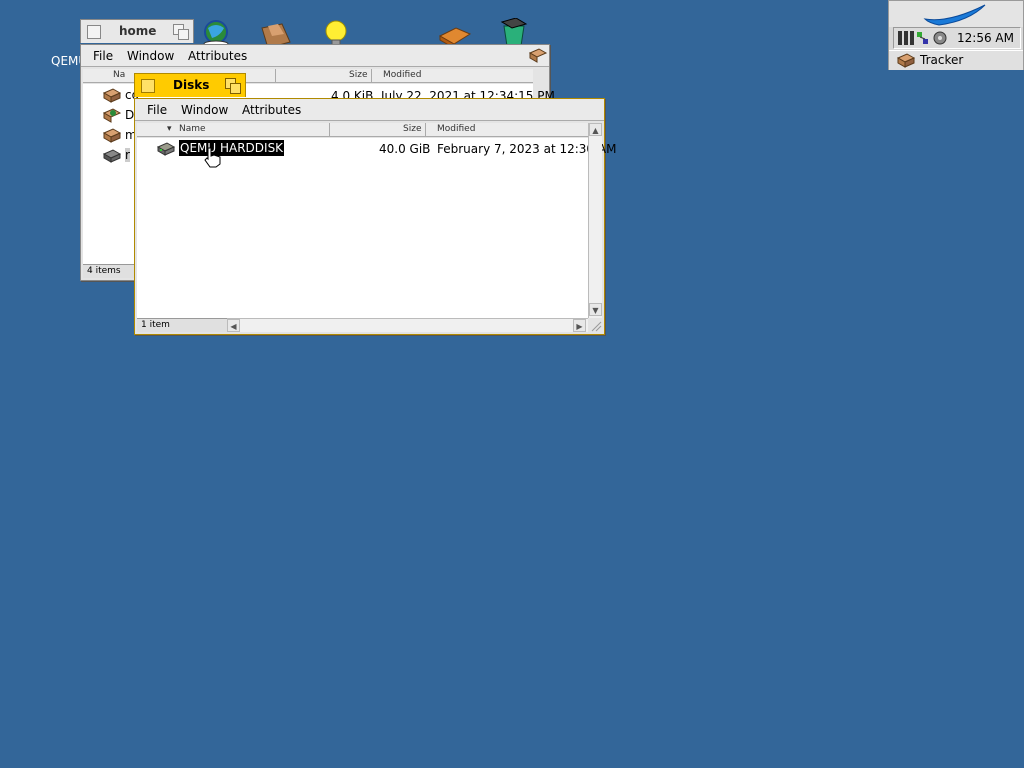 The width and height of the screenshot is (1024, 768). What do you see at coordinates (407, 325) in the screenshot?
I see `disks-horizontal-scrollbar: ◀ ▶` at bounding box center [407, 325].